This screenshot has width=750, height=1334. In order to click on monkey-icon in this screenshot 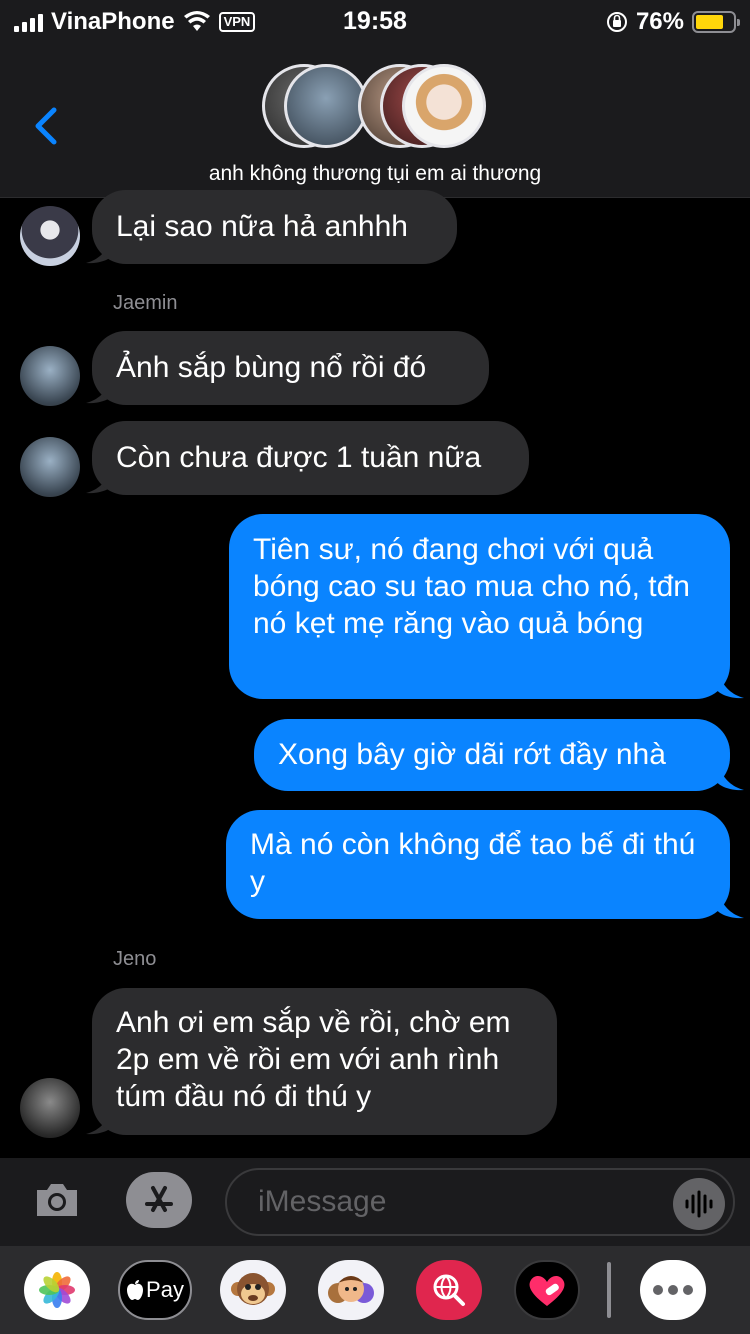, I will do `click(253, 1289)`.